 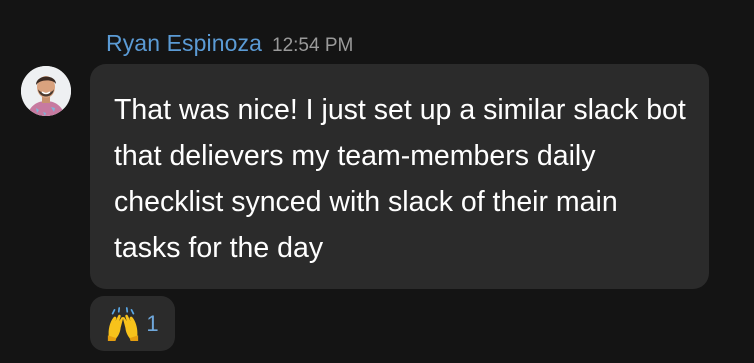 What do you see at coordinates (313, 45) in the screenshot?
I see `message-timestamp: 12:54 PM` at bounding box center [313, 45].